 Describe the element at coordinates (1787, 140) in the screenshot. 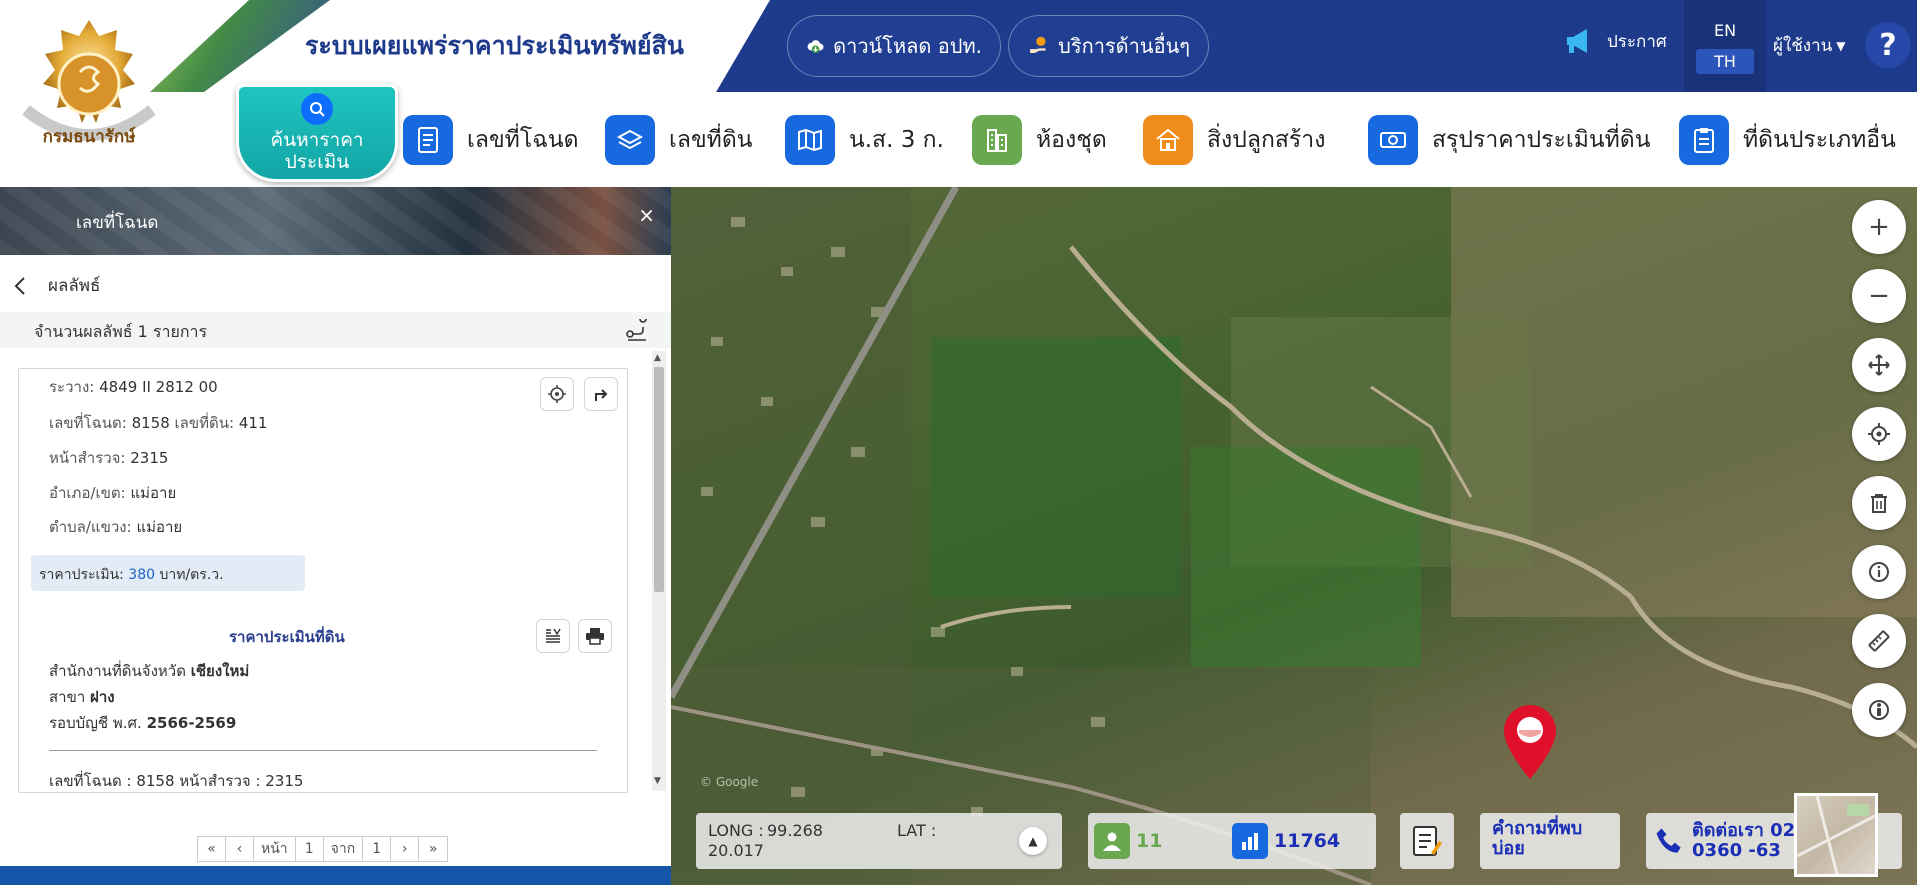

I see `nav-other-land: ที่ดินประเภทอื่น` at that location.